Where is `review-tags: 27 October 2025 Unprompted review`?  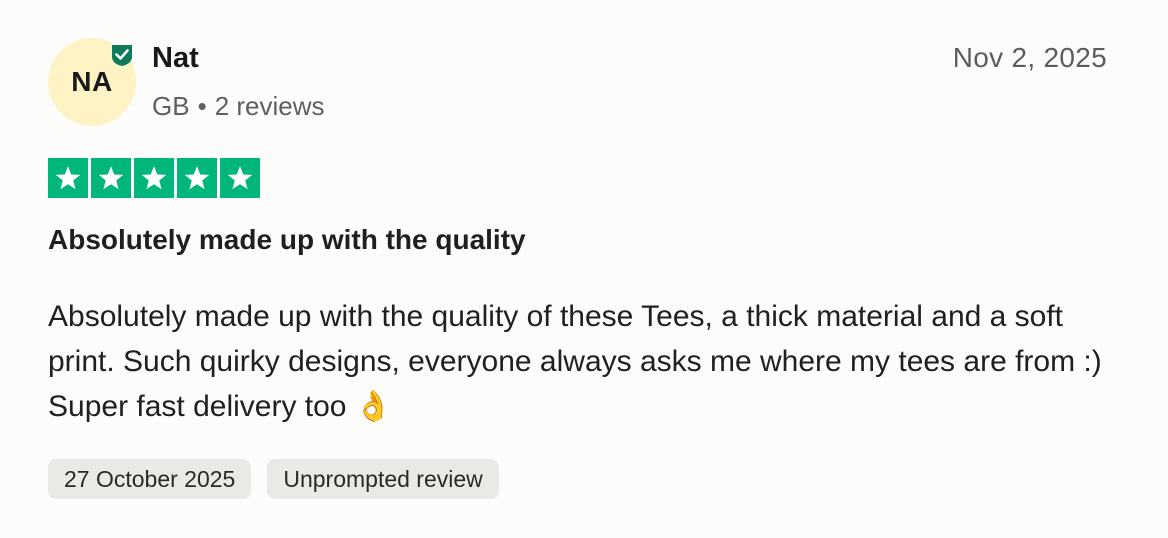 review-tags: 27 October 2025 Unprompted review is located at coordinates (273, 479).